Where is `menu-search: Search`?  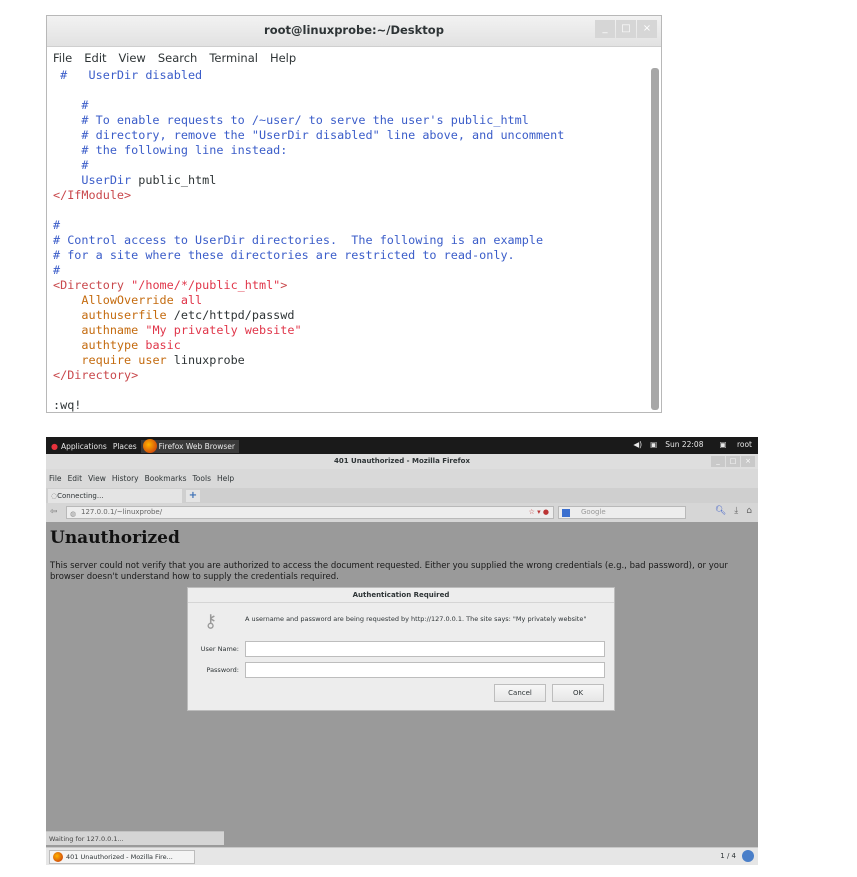 menu-search: Search is located at coordinates (178, 58).